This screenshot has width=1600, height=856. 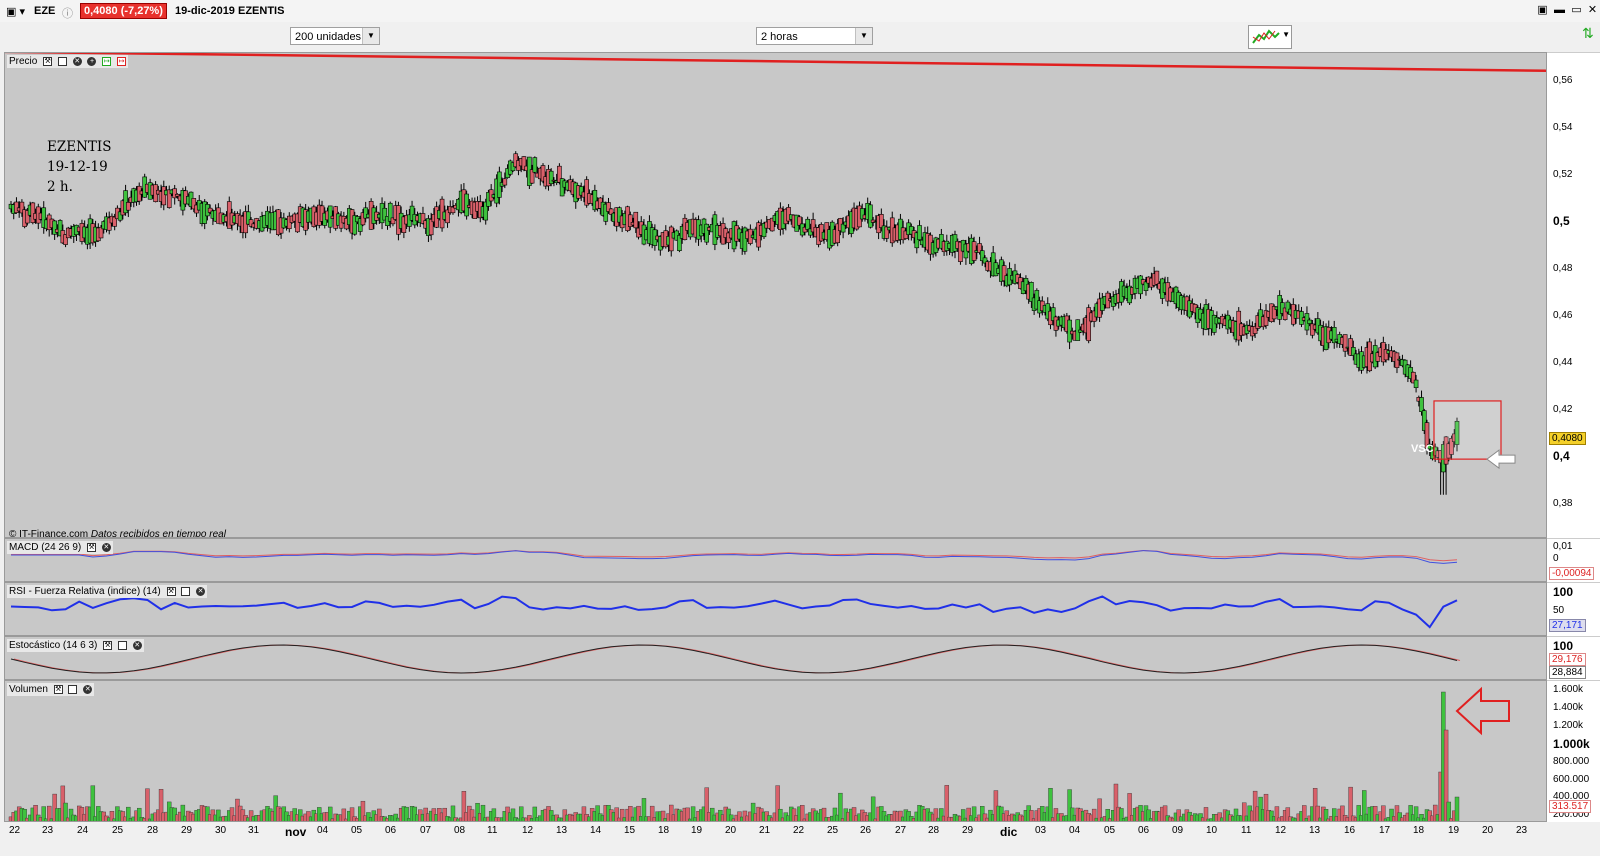 I want to click on macd-signal-line, so click(x=734, y=555).